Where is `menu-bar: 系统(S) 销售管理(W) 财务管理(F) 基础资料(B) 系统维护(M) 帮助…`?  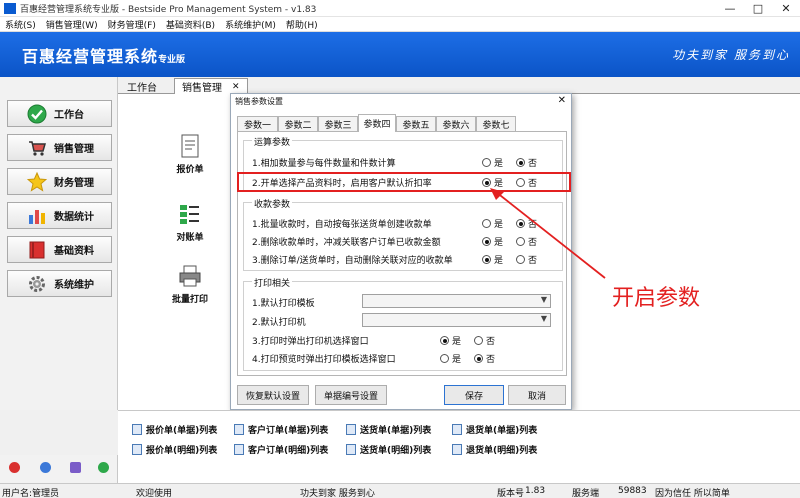
menu-bar: 系统(S) 销售管理(W) 财务管理(F) 基础资料(B) 系统维护(M) 帮助… is located at coordinates (400, 24).